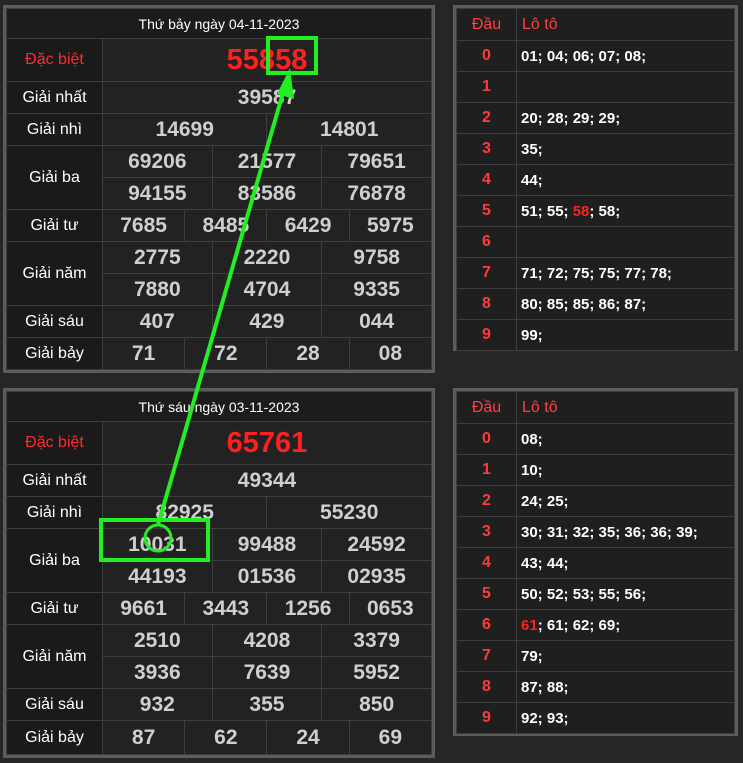  I want to click on prize-number: 7880, so click(157, 289).